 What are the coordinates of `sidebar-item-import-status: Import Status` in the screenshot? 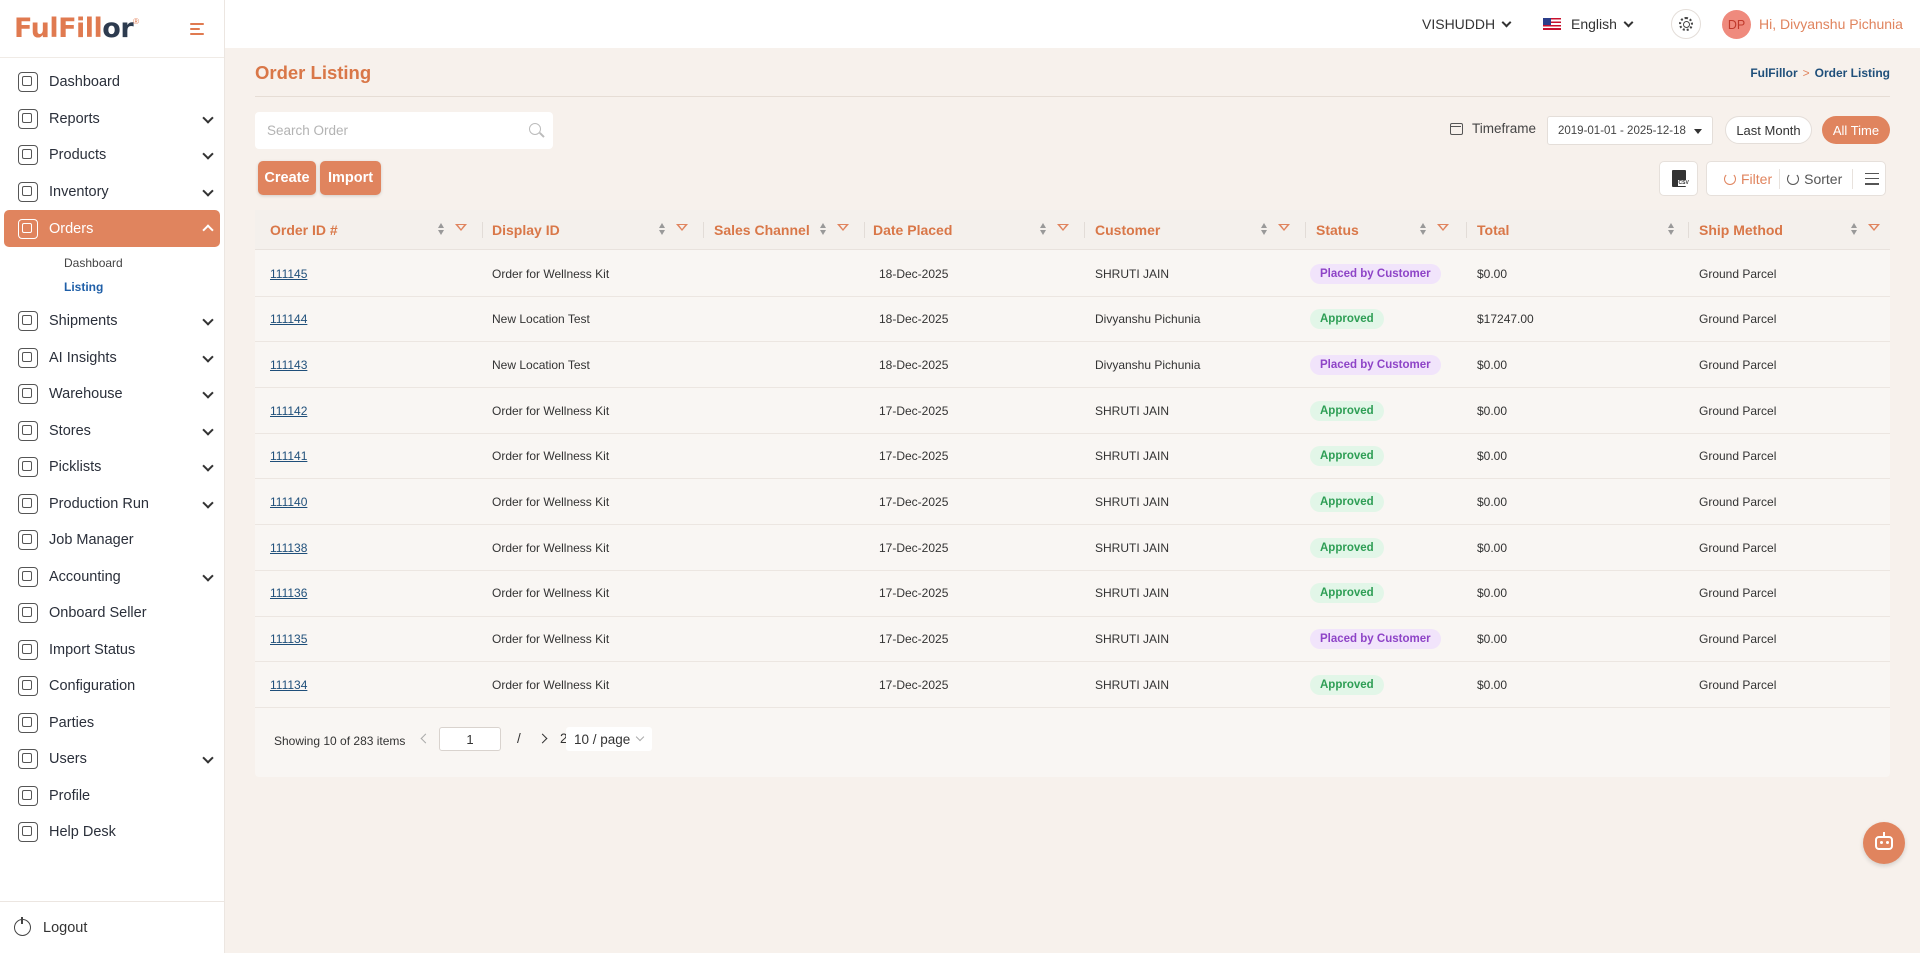 It's located at (112, 650).